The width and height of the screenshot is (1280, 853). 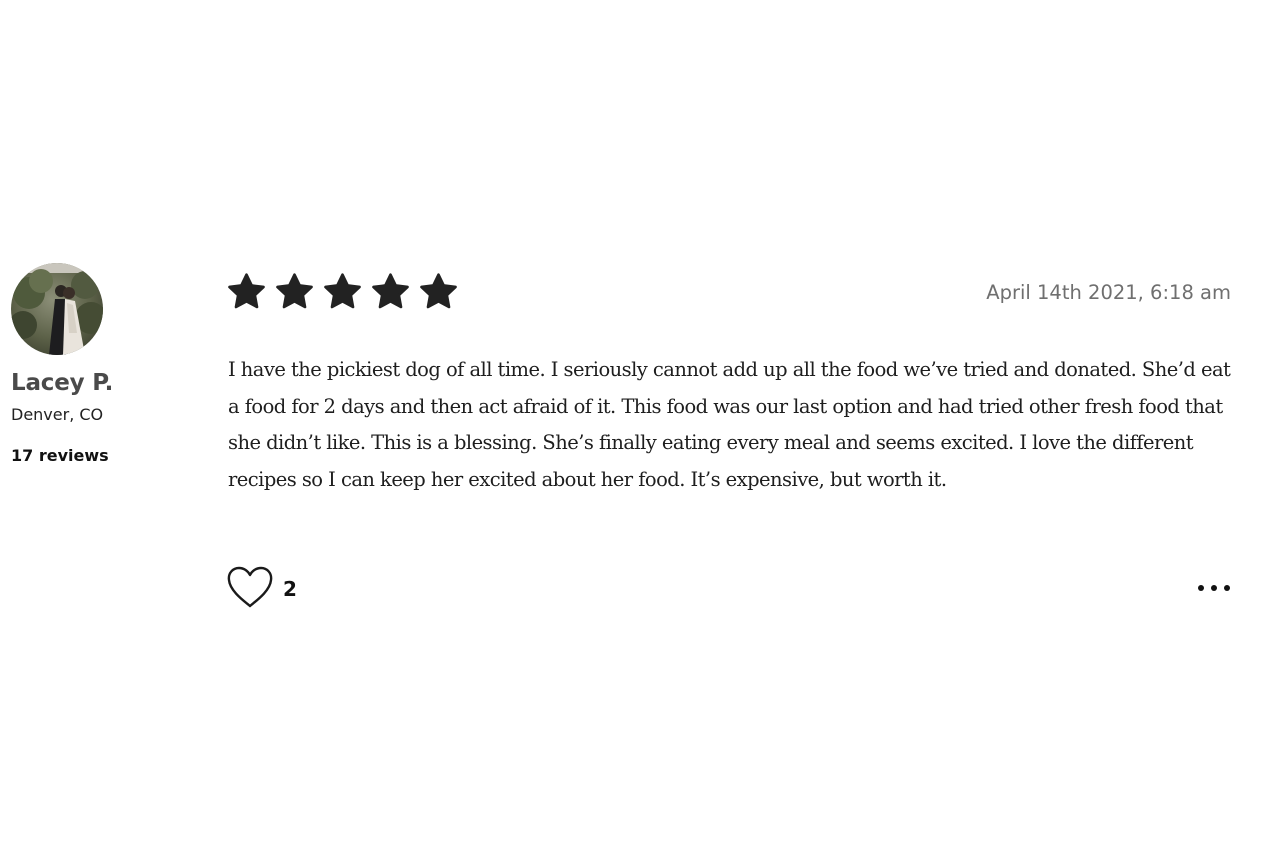 What do you see at coordinates (1108, 292) in the screenshot?
I see `review-date: April 14th 2021, 6:18 am` at bounding box center [1108, 292].